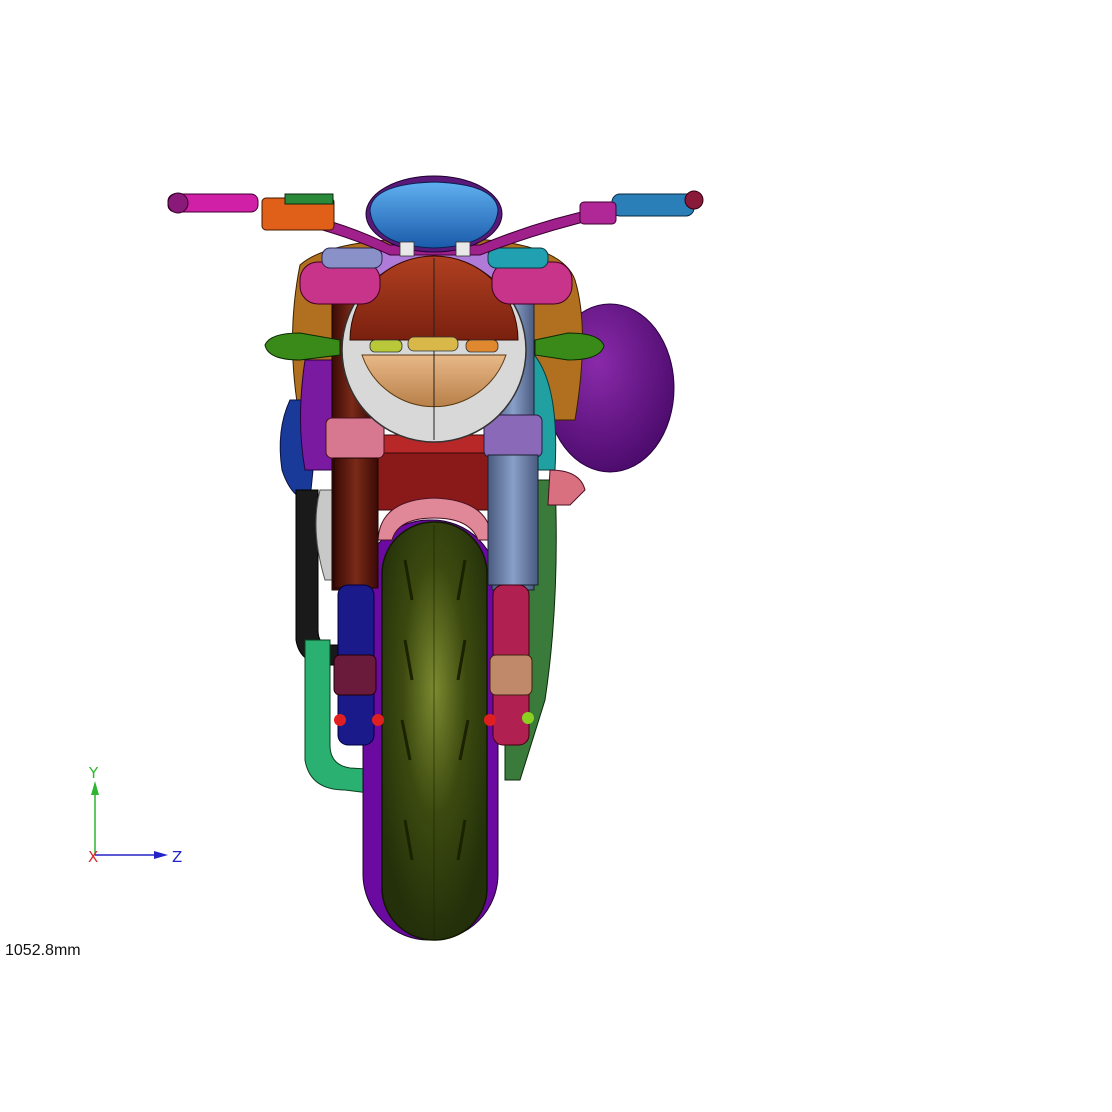 The image size is (1112, 1112). Describe the element at coordinates (43, 950) in the screenshot. I see `scale-readout: 1052.8mm` at that location.